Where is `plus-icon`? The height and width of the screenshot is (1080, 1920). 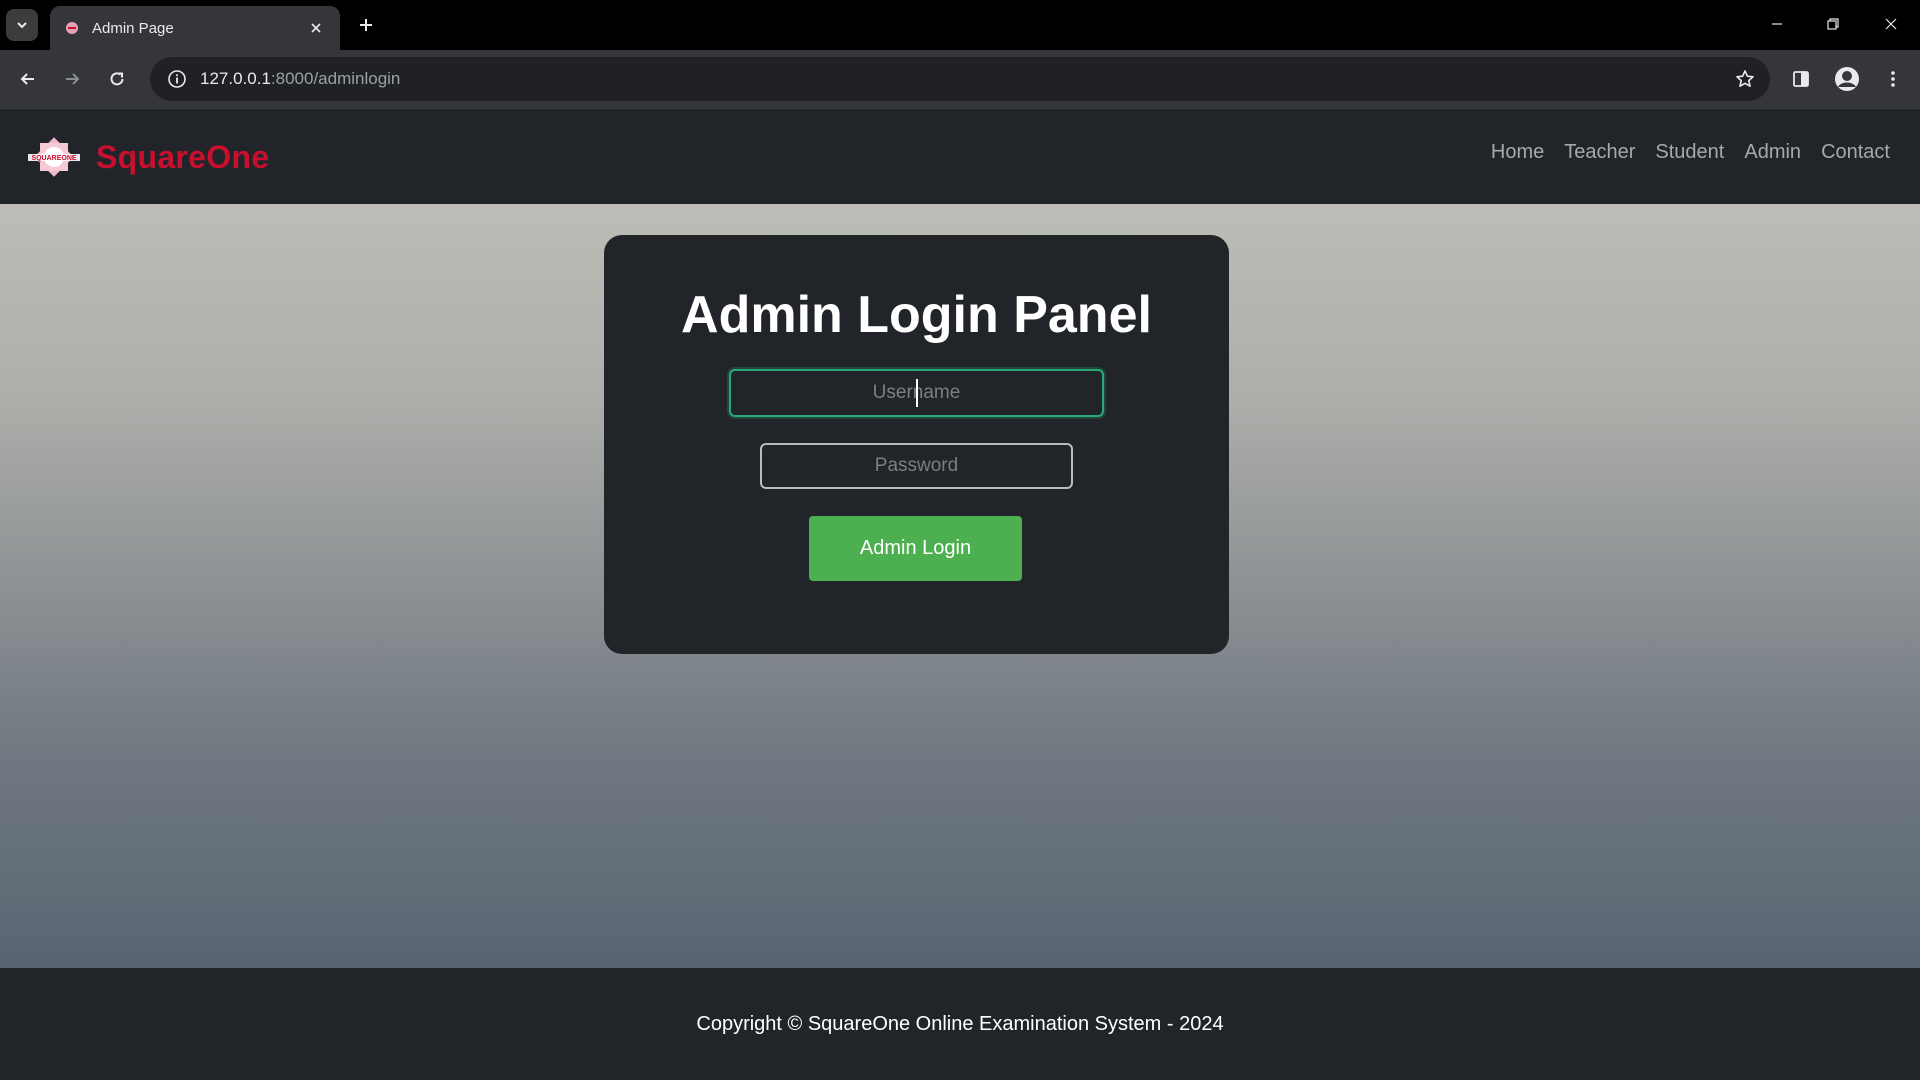
plus-icon is located at coordinates (366, 25).